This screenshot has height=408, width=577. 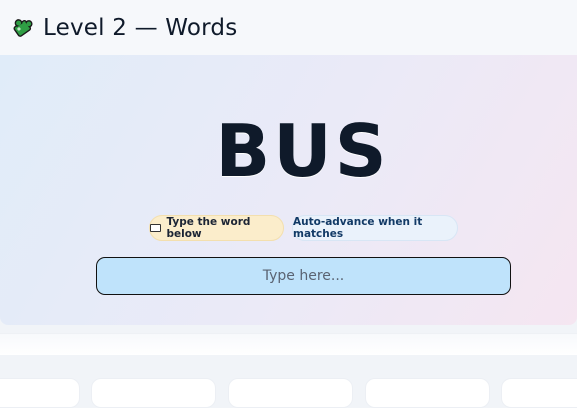 I want to click on auto-advance-label: Auto-advance when it matches, so click(x=358, y=228).